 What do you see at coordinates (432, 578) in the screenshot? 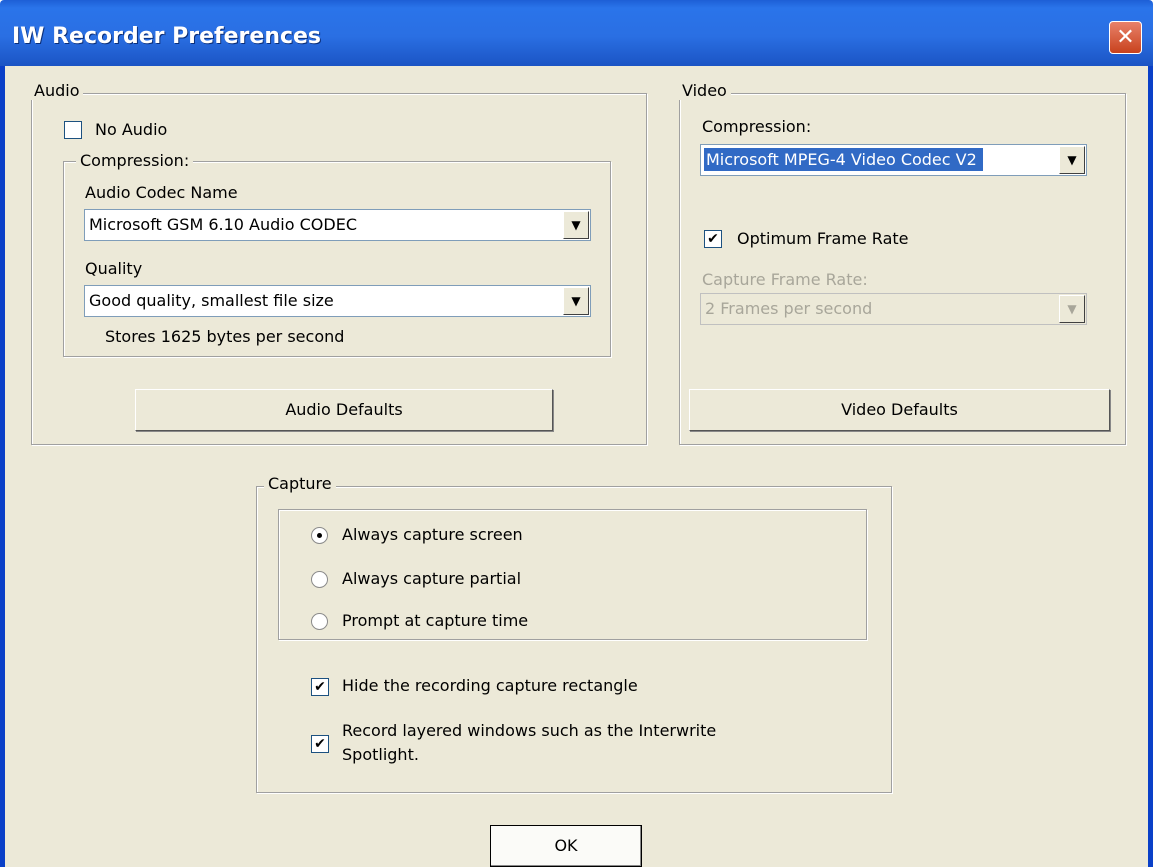
I see `capture-option-label: Always capture partial` at bounding box center [432, 578].